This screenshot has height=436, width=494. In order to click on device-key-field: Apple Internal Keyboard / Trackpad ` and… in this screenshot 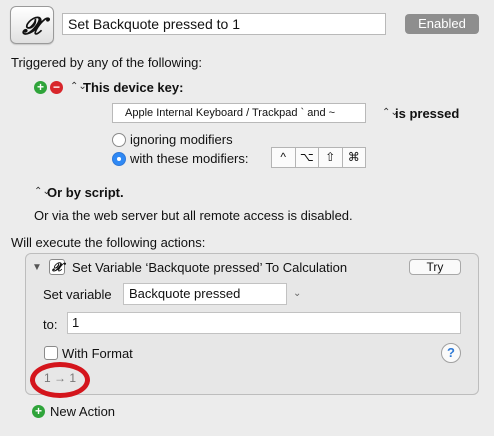, I will do `click(239, 113)`.